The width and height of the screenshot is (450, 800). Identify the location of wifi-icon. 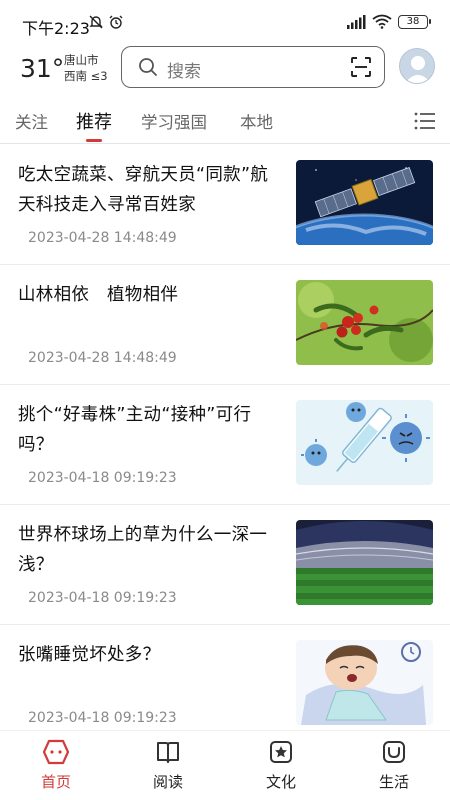
(382, 21).